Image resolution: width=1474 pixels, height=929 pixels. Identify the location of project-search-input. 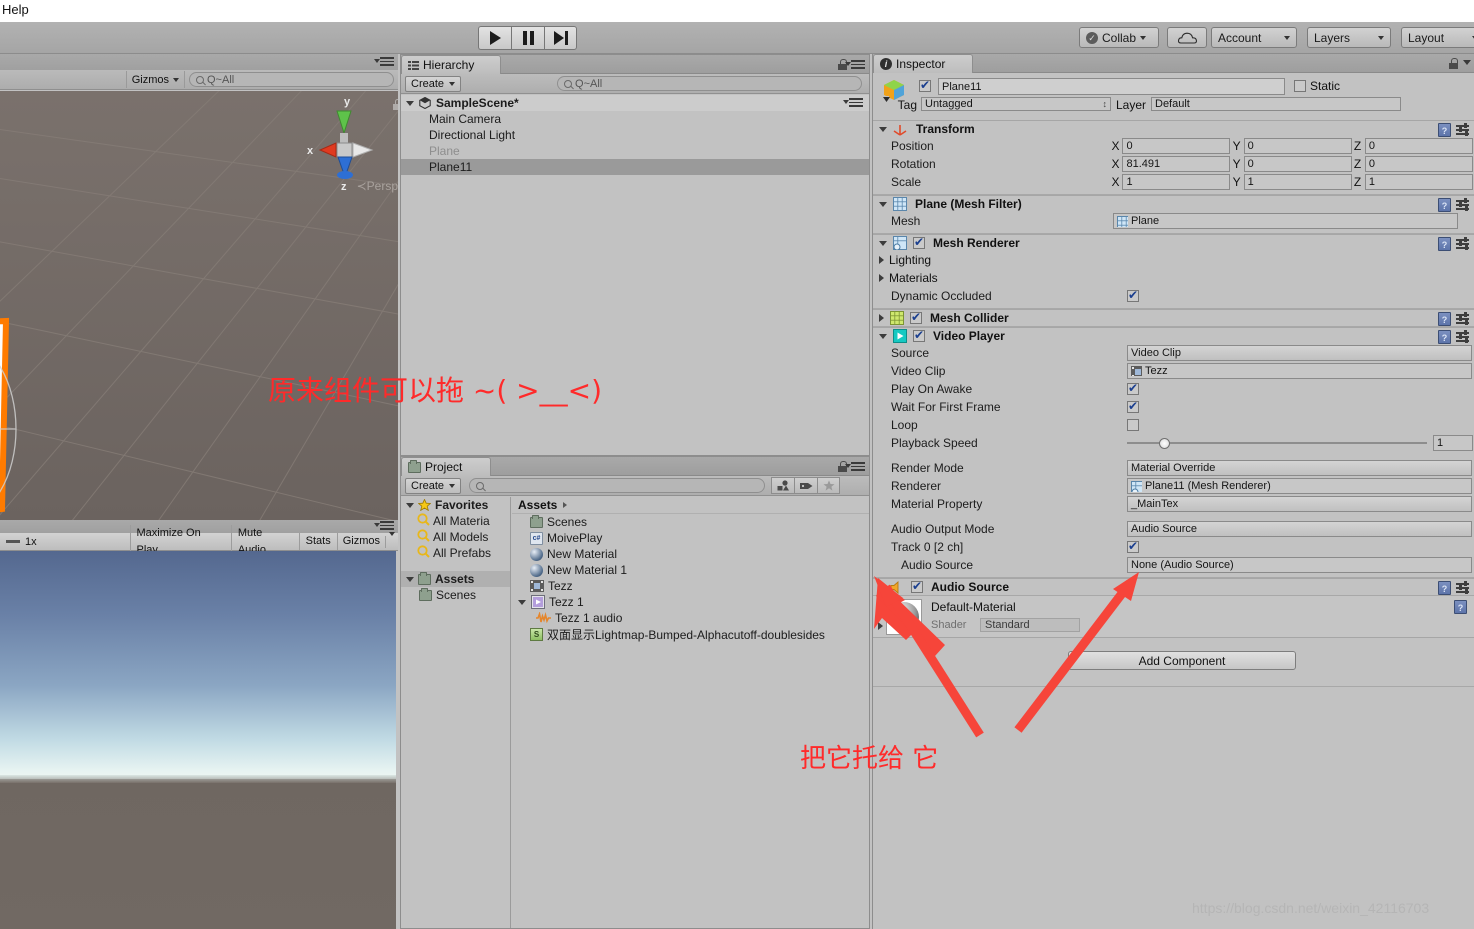
(617, 485).